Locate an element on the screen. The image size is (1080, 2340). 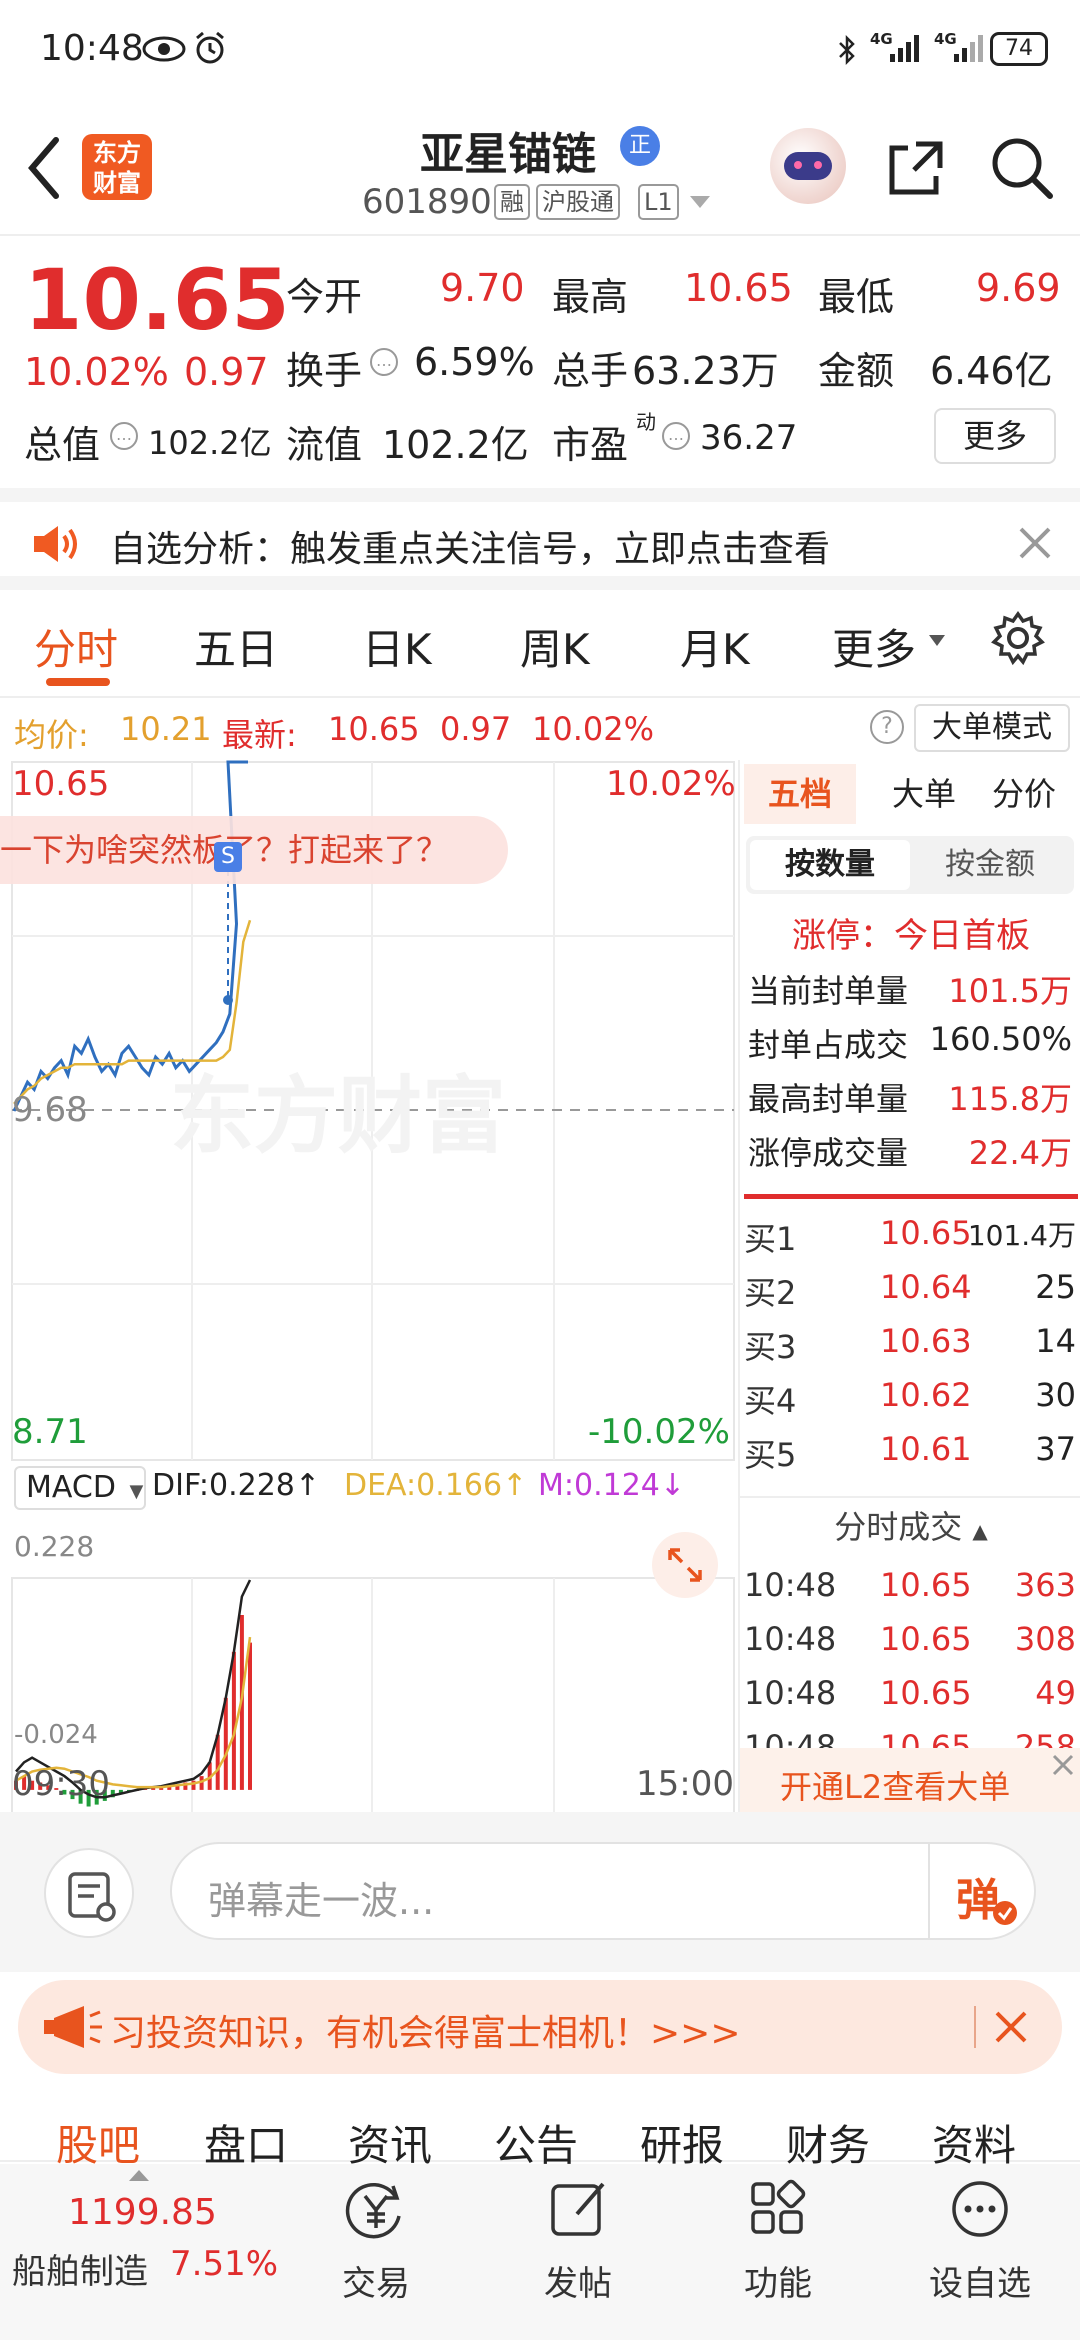
speaker-icon is located at coordinates (55, 544).